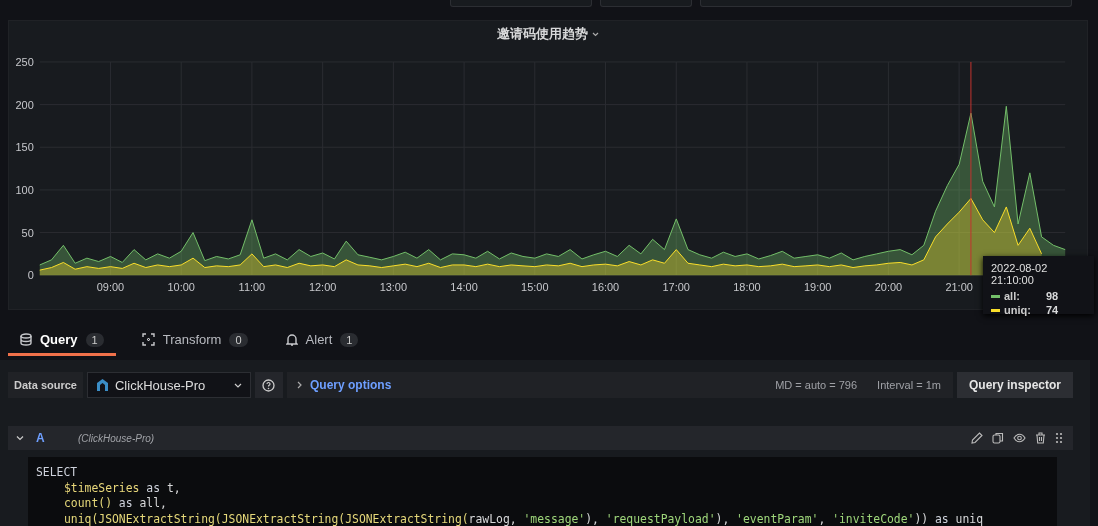 The height and width of the screenshot is (526, 1098). What do you see at coordinates (57, 473) in the screenshot?
I see `code-line: SELECT` at bounding box center [57, 473].